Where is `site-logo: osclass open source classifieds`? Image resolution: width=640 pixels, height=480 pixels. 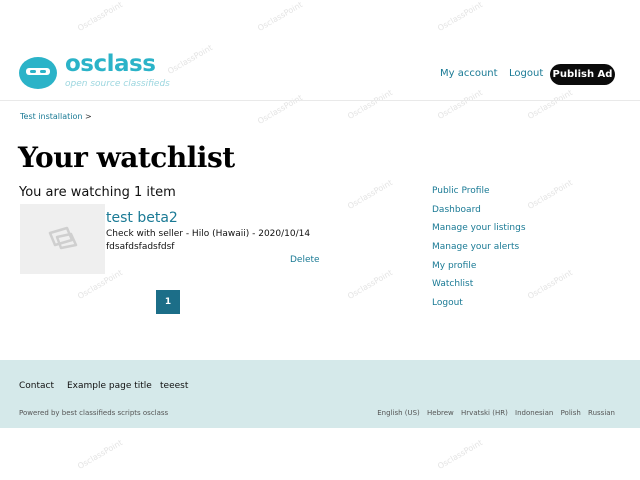
site-logo: osclass open source classifieds is located at coordinates (99, 72).